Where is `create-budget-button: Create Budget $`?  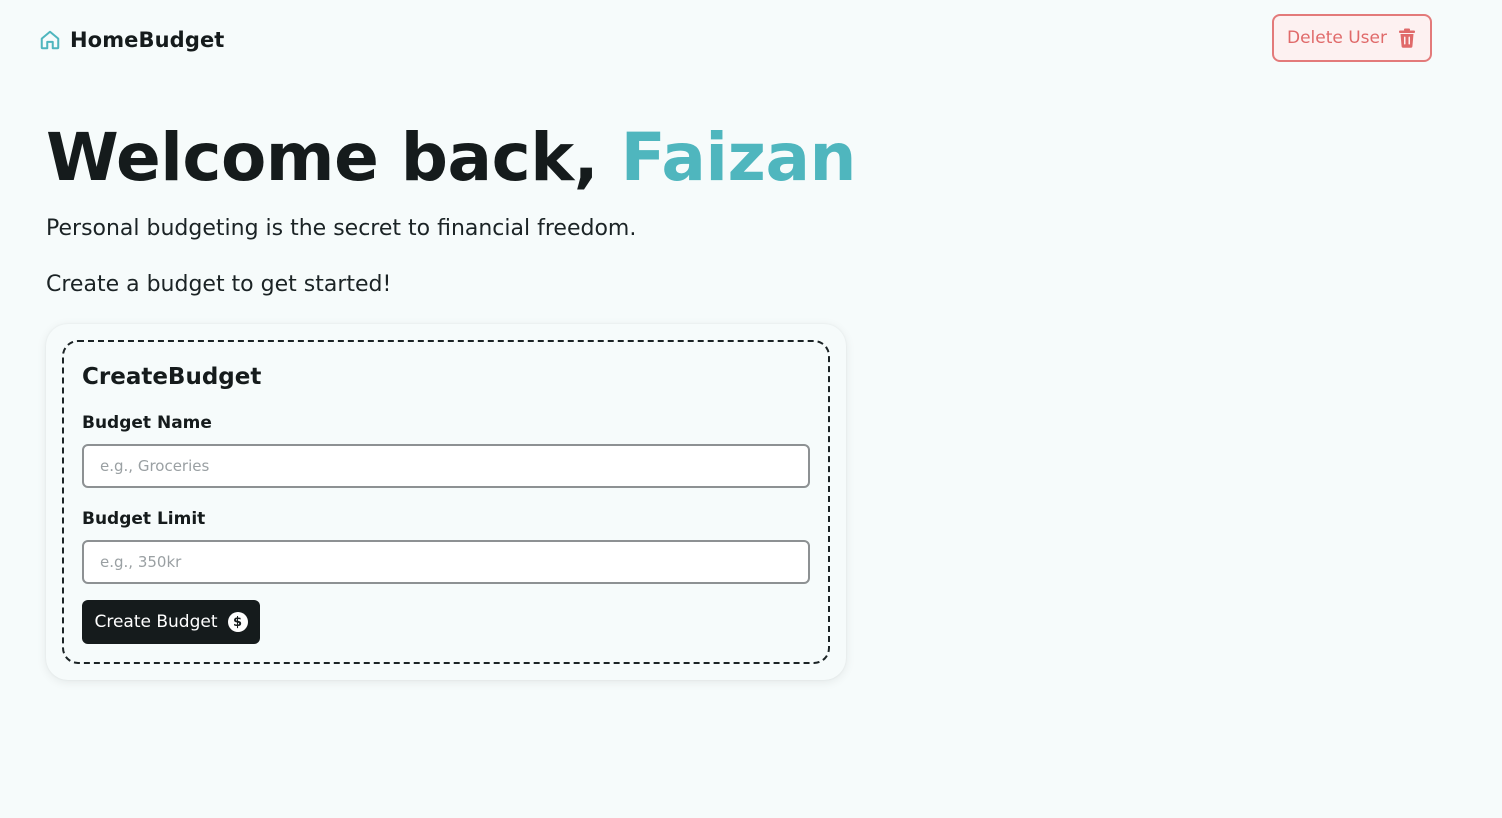 create-budget-button: Create Budget $ is located at coordinates (171, 622).